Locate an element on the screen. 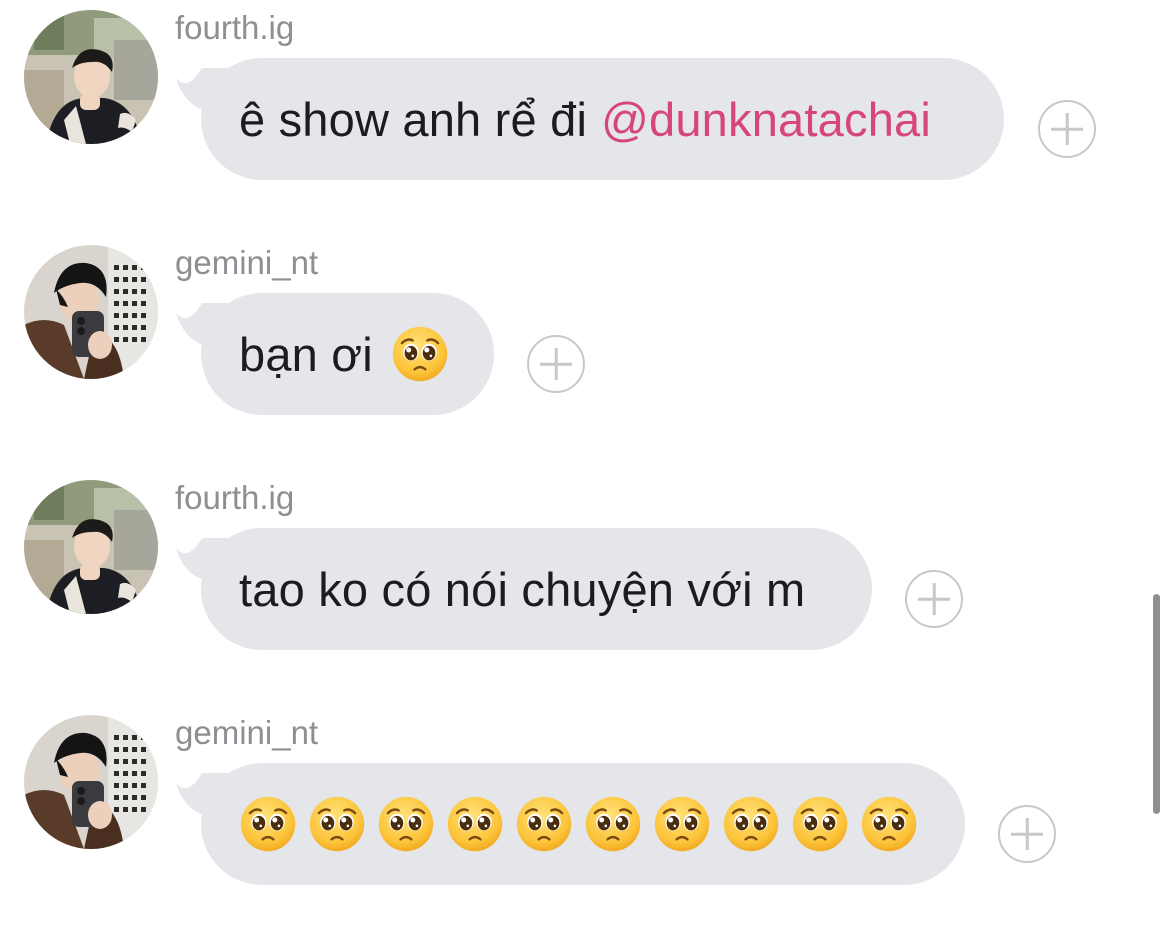 This screenshot has width=1170, height=943. message-text: bạn ơi is located at coordinates (306, 354).